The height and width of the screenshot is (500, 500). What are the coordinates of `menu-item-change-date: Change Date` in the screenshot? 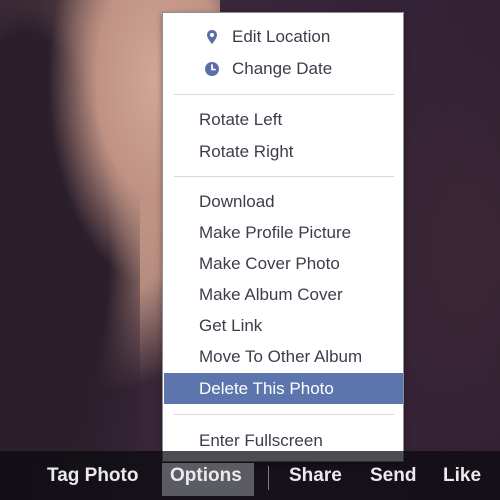 It's located at (283, 68).